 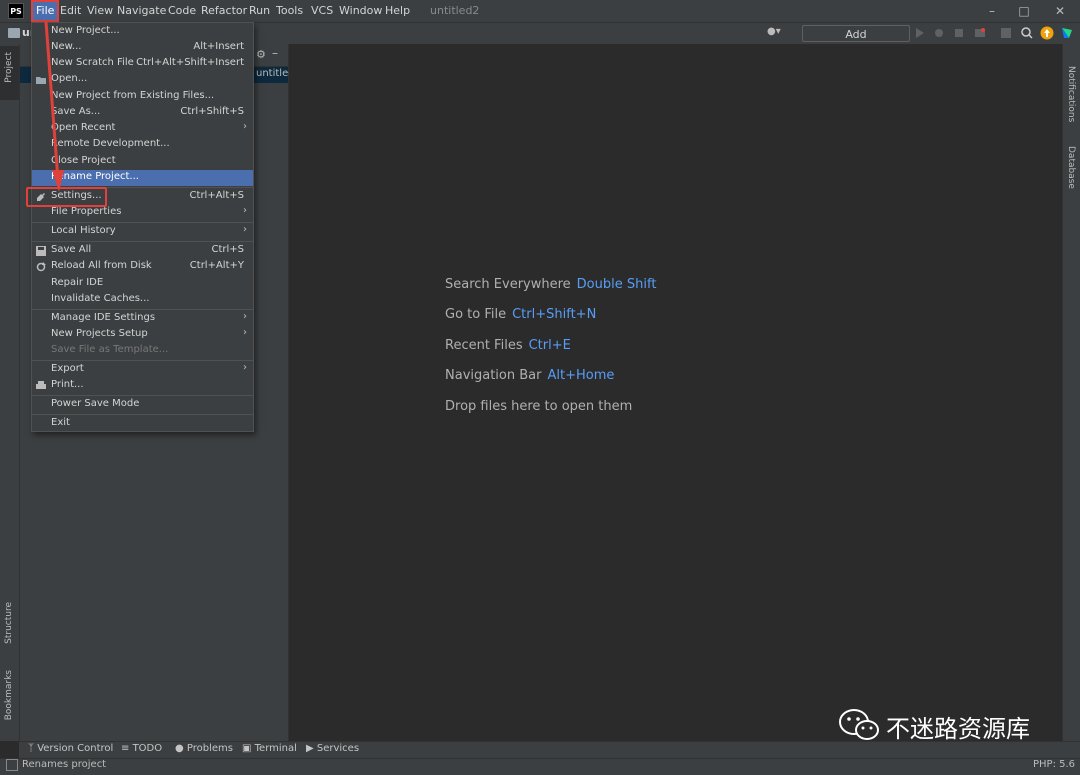 What do you see at coordinates (216, 195) in the screenshot?
I see `menu-item-shortcut: Ctrl+Alt+S` at bounding box center [216, 195].